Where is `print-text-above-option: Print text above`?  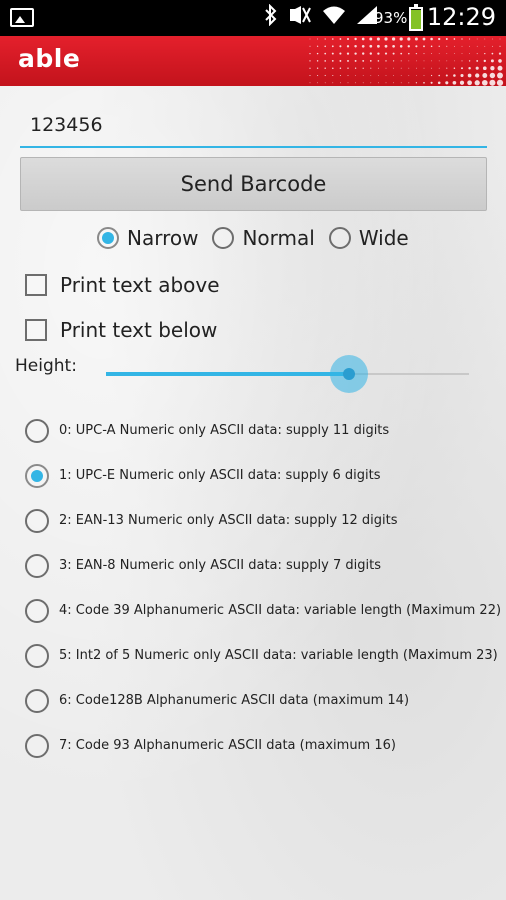
print-text-above-option: Print text above is located at coordinates (122, 285).